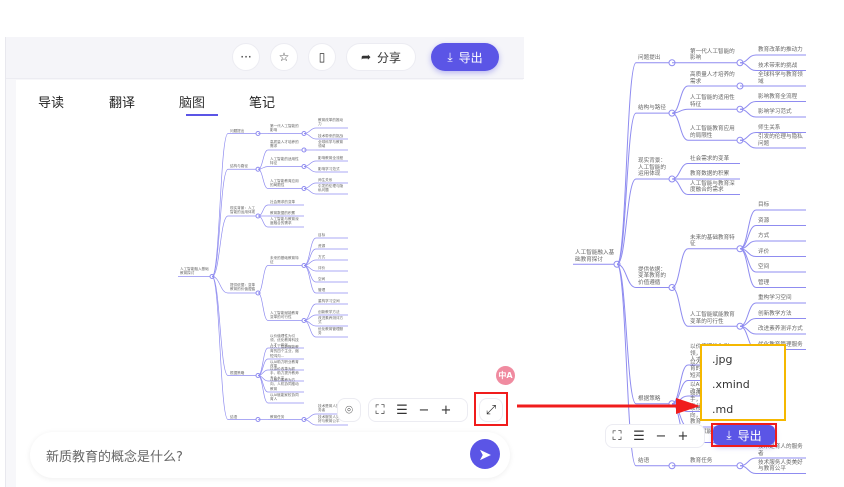  What do you see at coordinates (743, 358) in the screenshot?
I see `export-option-jpg: .jpg` at bounding box center [743, 358].